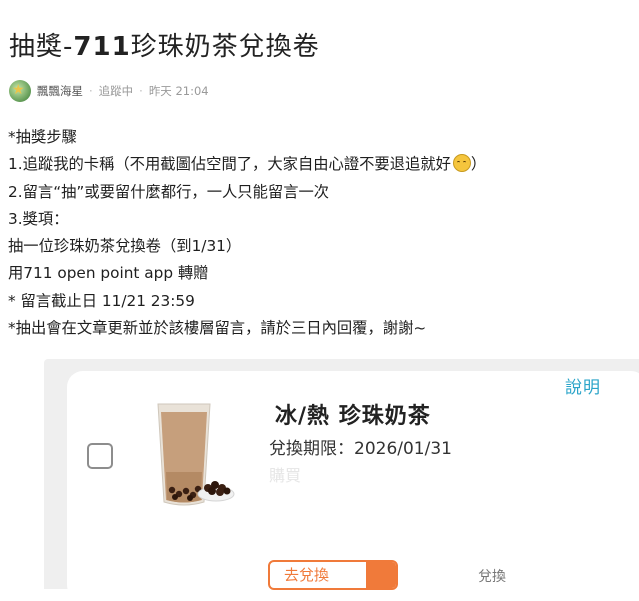 This screenshot has width=639, height=601. What do you see at coordinates (169, 191) in the screenshot?
I see `body-line: 2.留言“抽”或要留什麼都行，一人只能留言一次` at bounding box center [169, 191].